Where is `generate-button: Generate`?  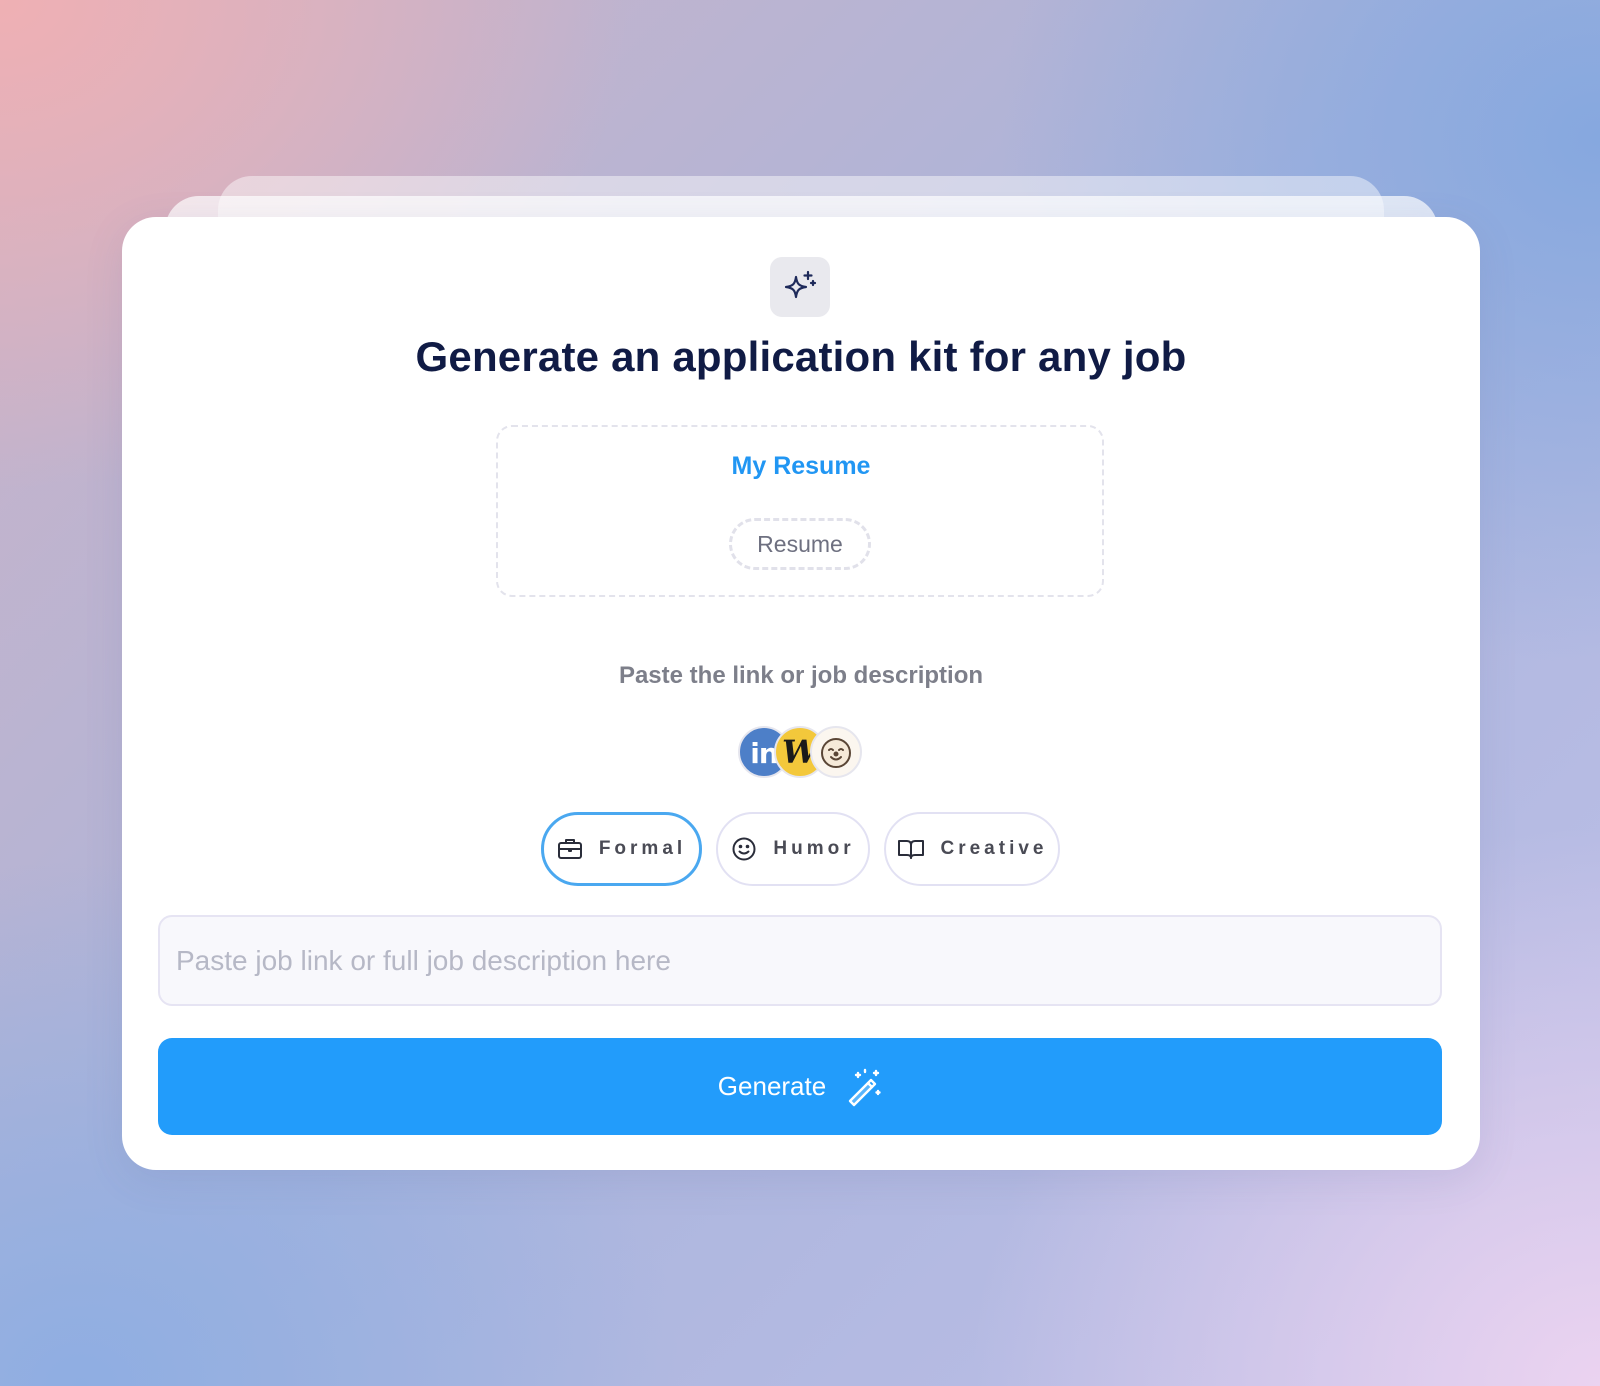 generate-button: Generate is located at coordinates (800, 1086).